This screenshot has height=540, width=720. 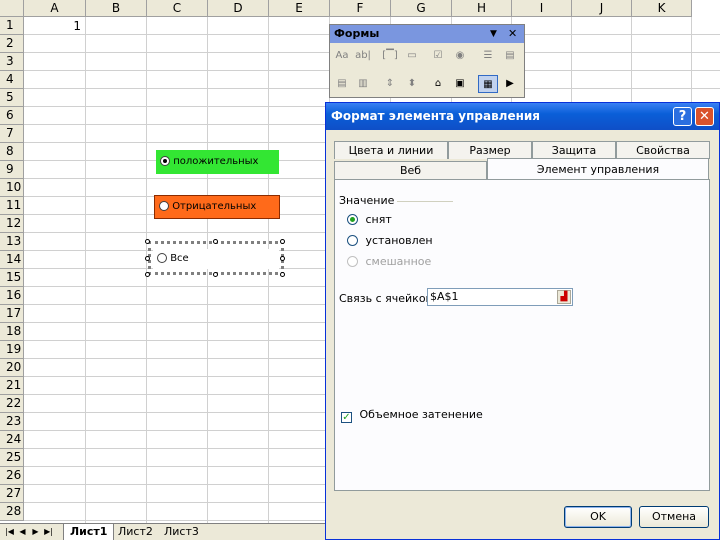 What do you see at coordinates (12, 296) in the screenshot?
I see `row-header-16: 16` at bounding box center [12, 296].